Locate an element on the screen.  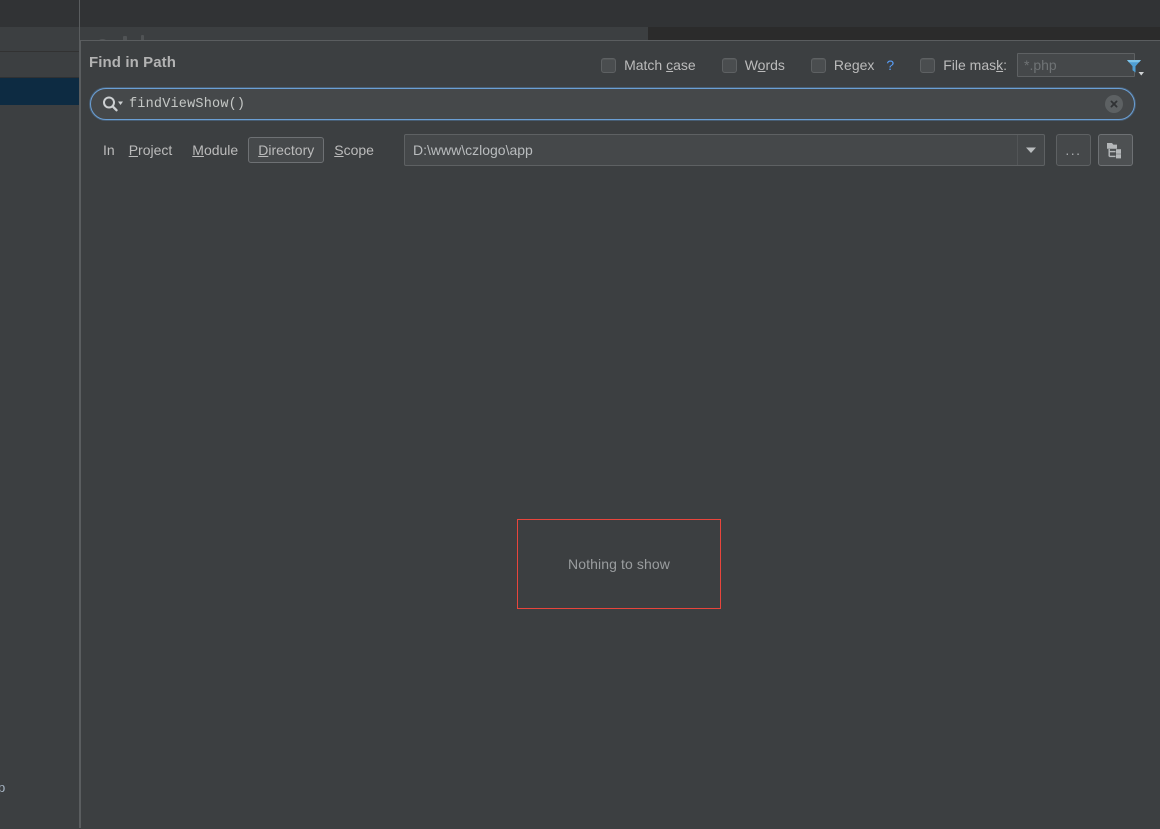
filter-funnel-icon is located at coordinates (1135, 68).